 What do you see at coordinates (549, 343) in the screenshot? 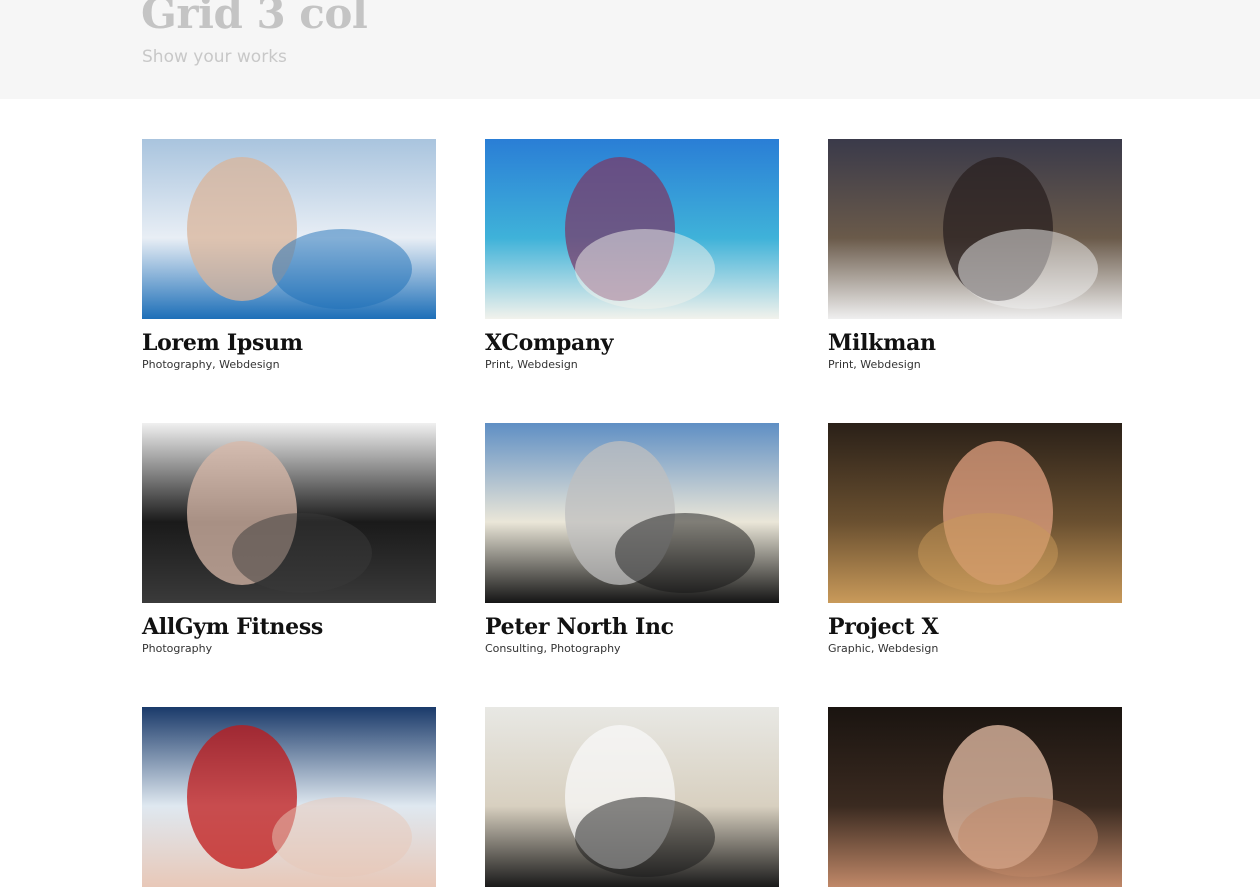
I see `portfolio-item-title: XCompany` at bounding box center [549, 343].